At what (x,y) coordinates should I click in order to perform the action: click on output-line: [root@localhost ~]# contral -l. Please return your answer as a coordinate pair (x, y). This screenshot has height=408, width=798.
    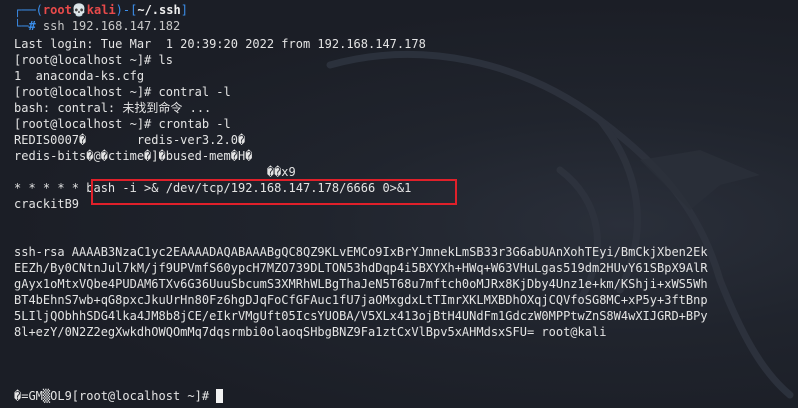
    Looking at the image, I should click on (122, 92).